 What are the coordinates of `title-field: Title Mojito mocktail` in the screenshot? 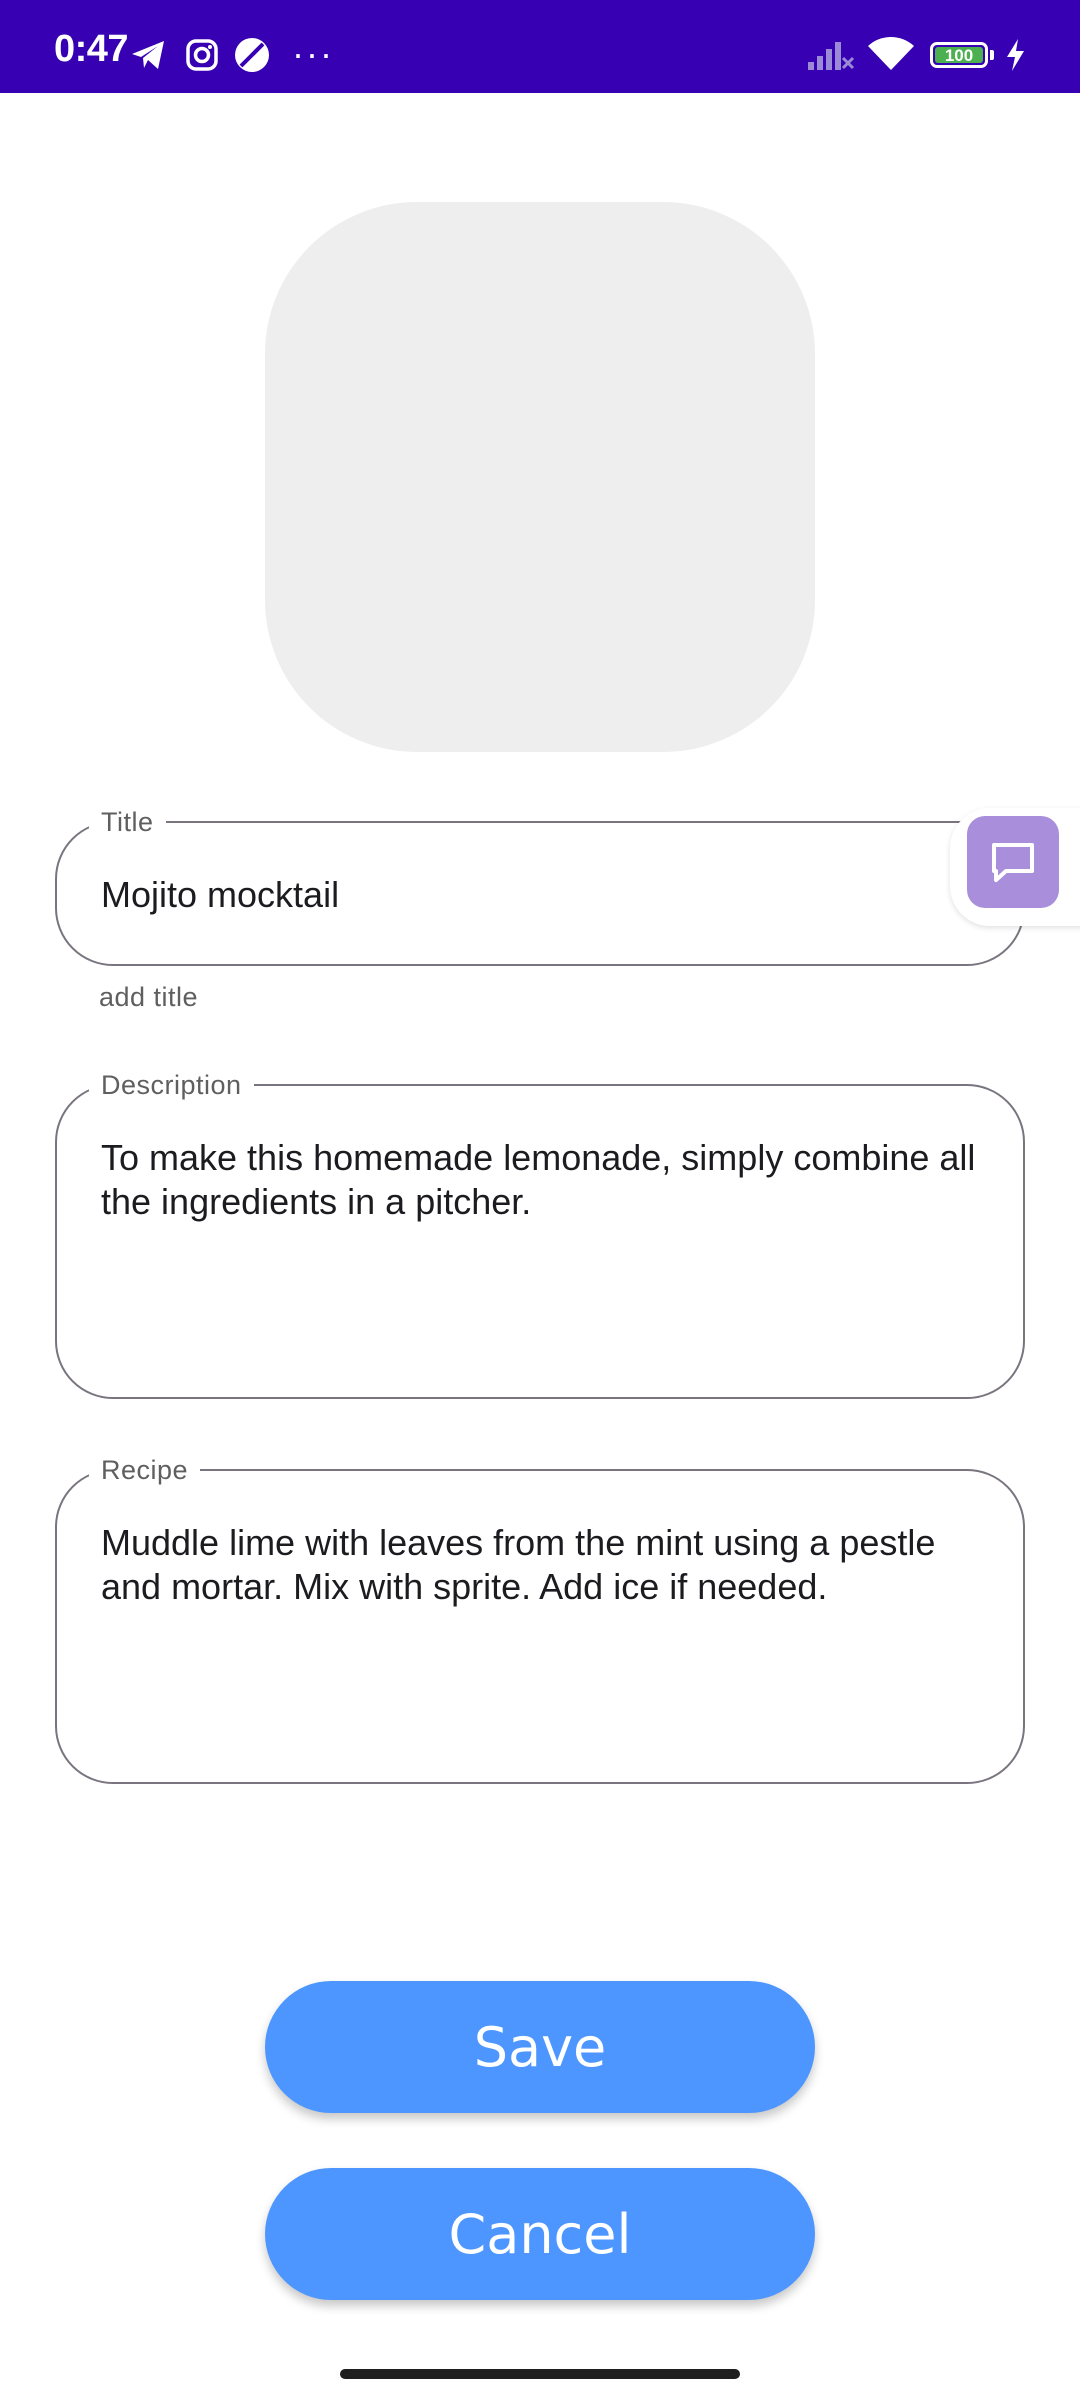 It's located at (540, 887).